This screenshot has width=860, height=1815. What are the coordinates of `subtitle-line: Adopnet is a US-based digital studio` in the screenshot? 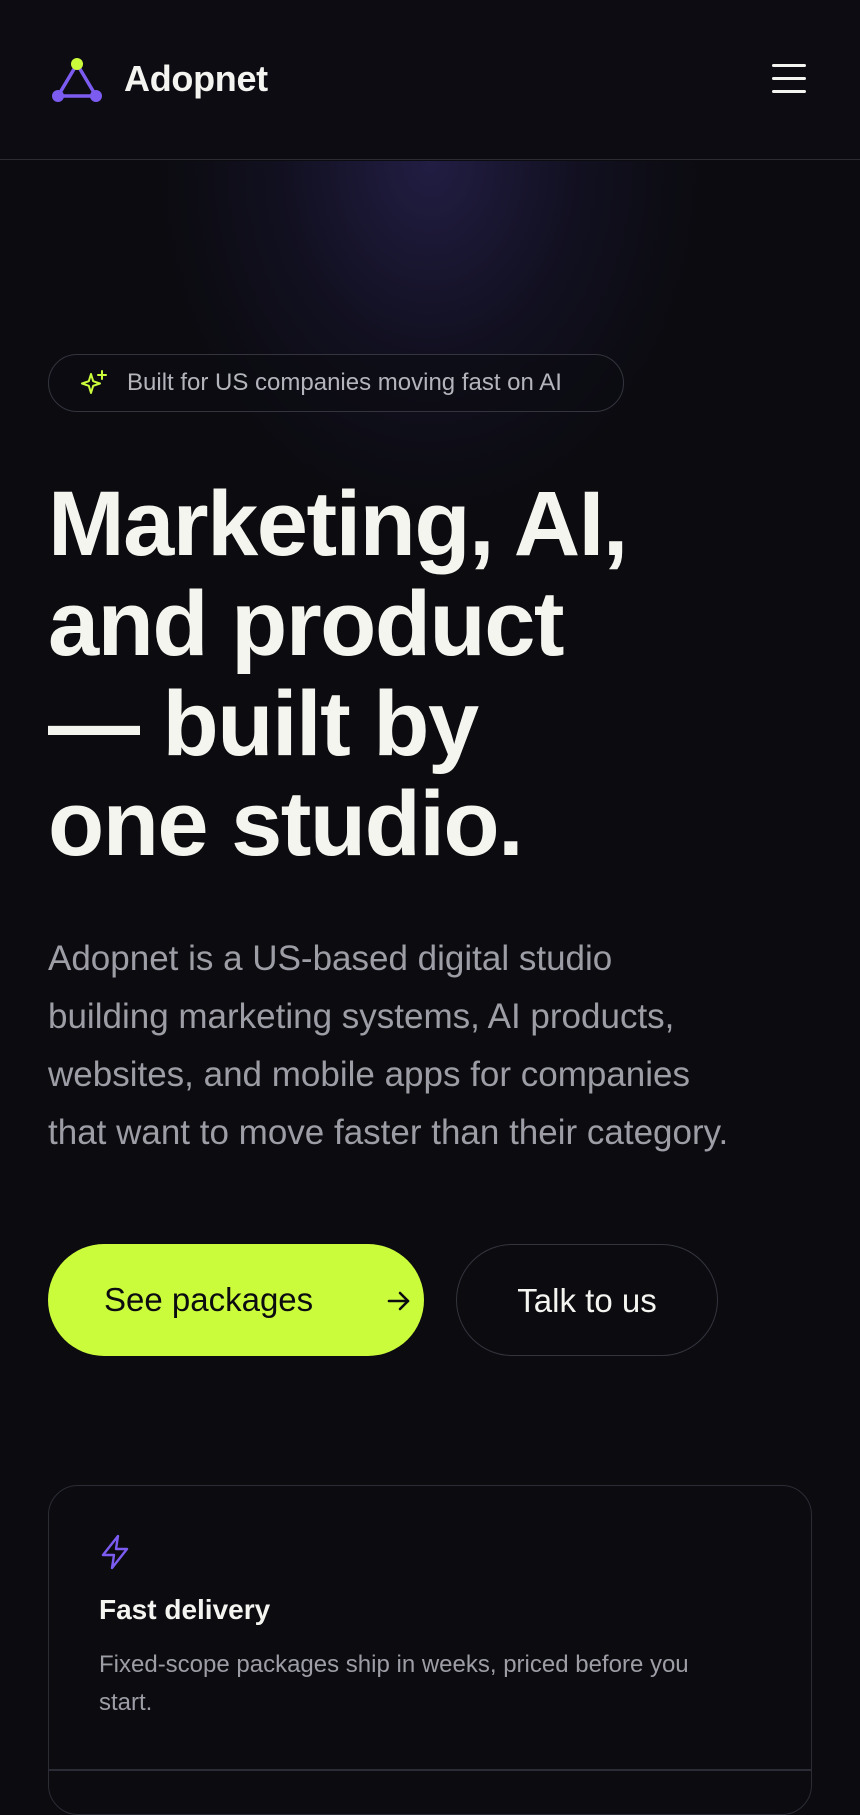 It's located at (330, 958).